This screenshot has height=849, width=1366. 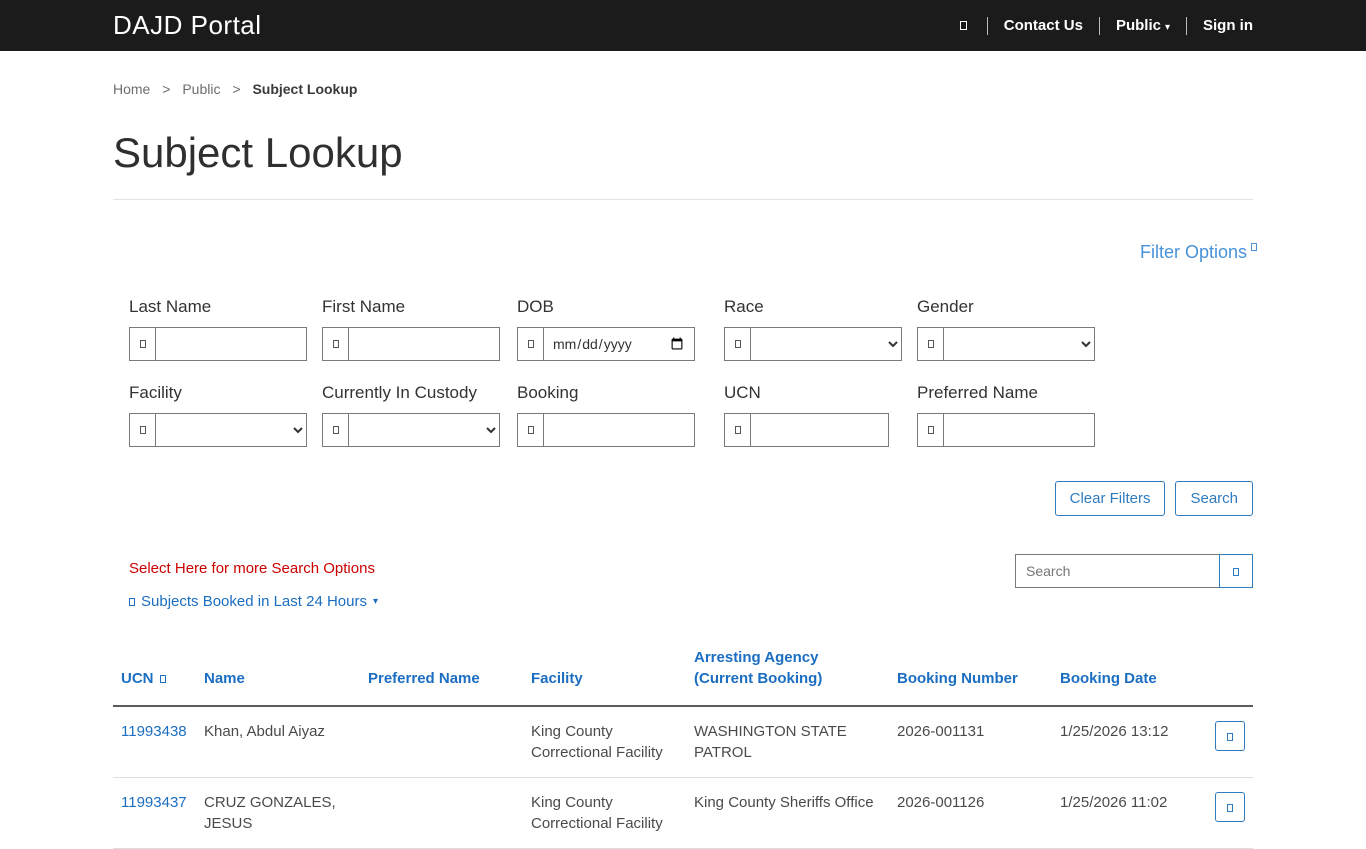 I want to click on ucn-input, so click(x=819, y=430).